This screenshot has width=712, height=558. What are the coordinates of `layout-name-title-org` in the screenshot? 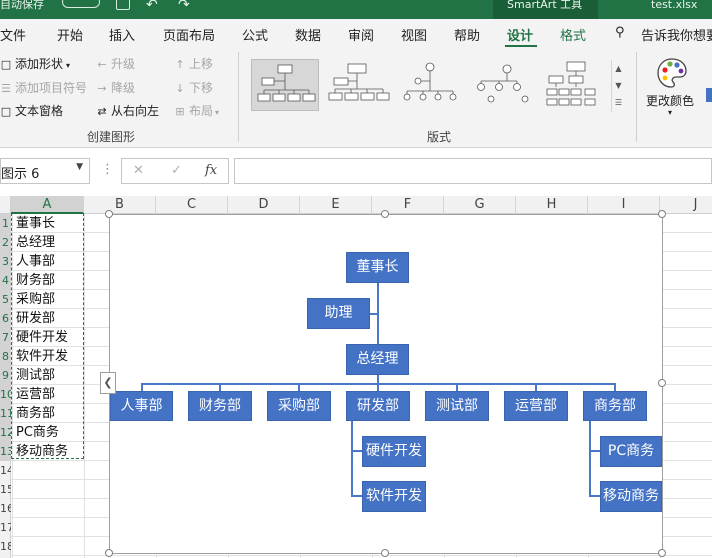 It's located at (359, 85).